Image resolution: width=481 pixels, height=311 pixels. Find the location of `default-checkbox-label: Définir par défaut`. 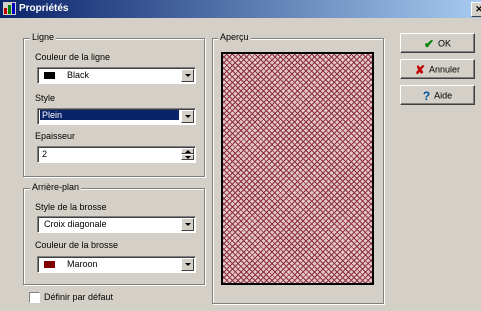

default-checkbox-label: Définir par défaut is located at coordinates (78, 297).